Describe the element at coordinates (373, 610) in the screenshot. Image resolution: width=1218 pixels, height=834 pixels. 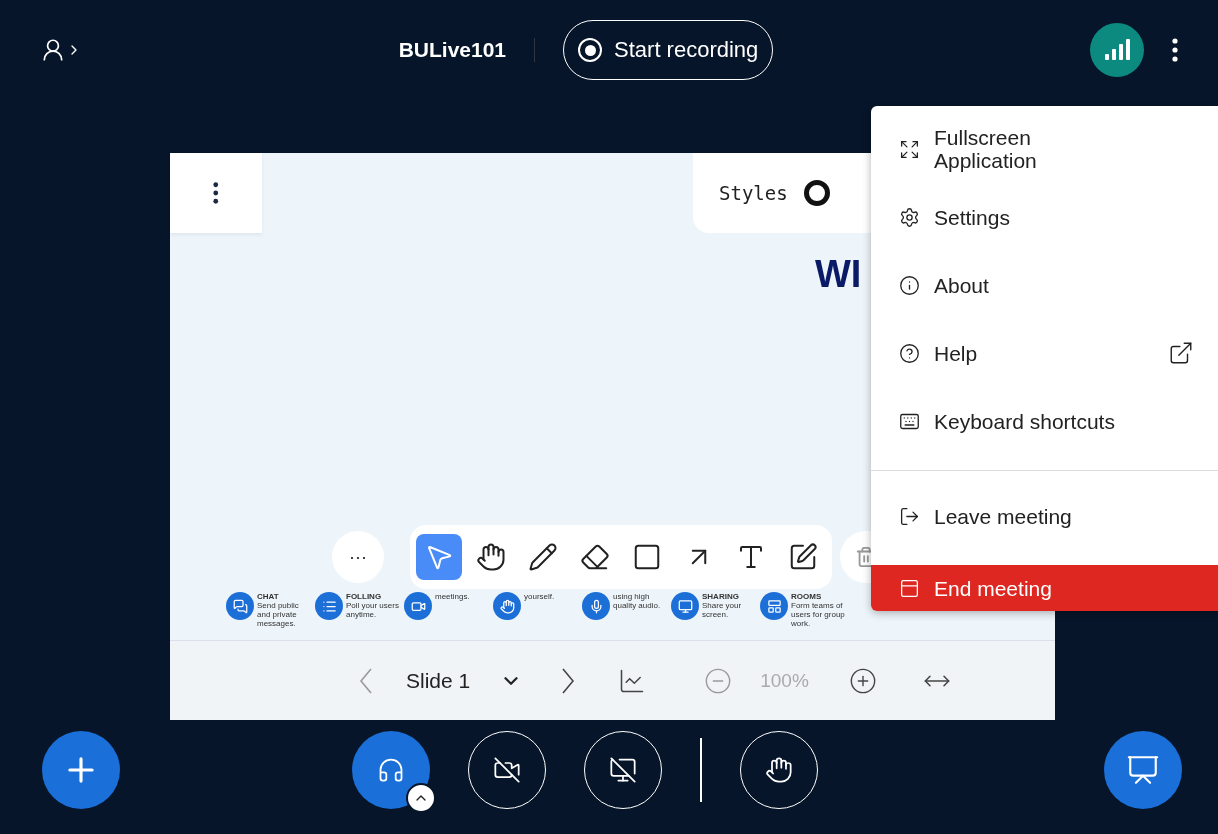
I see `feature-text: Poll your users anytime.` at that location.